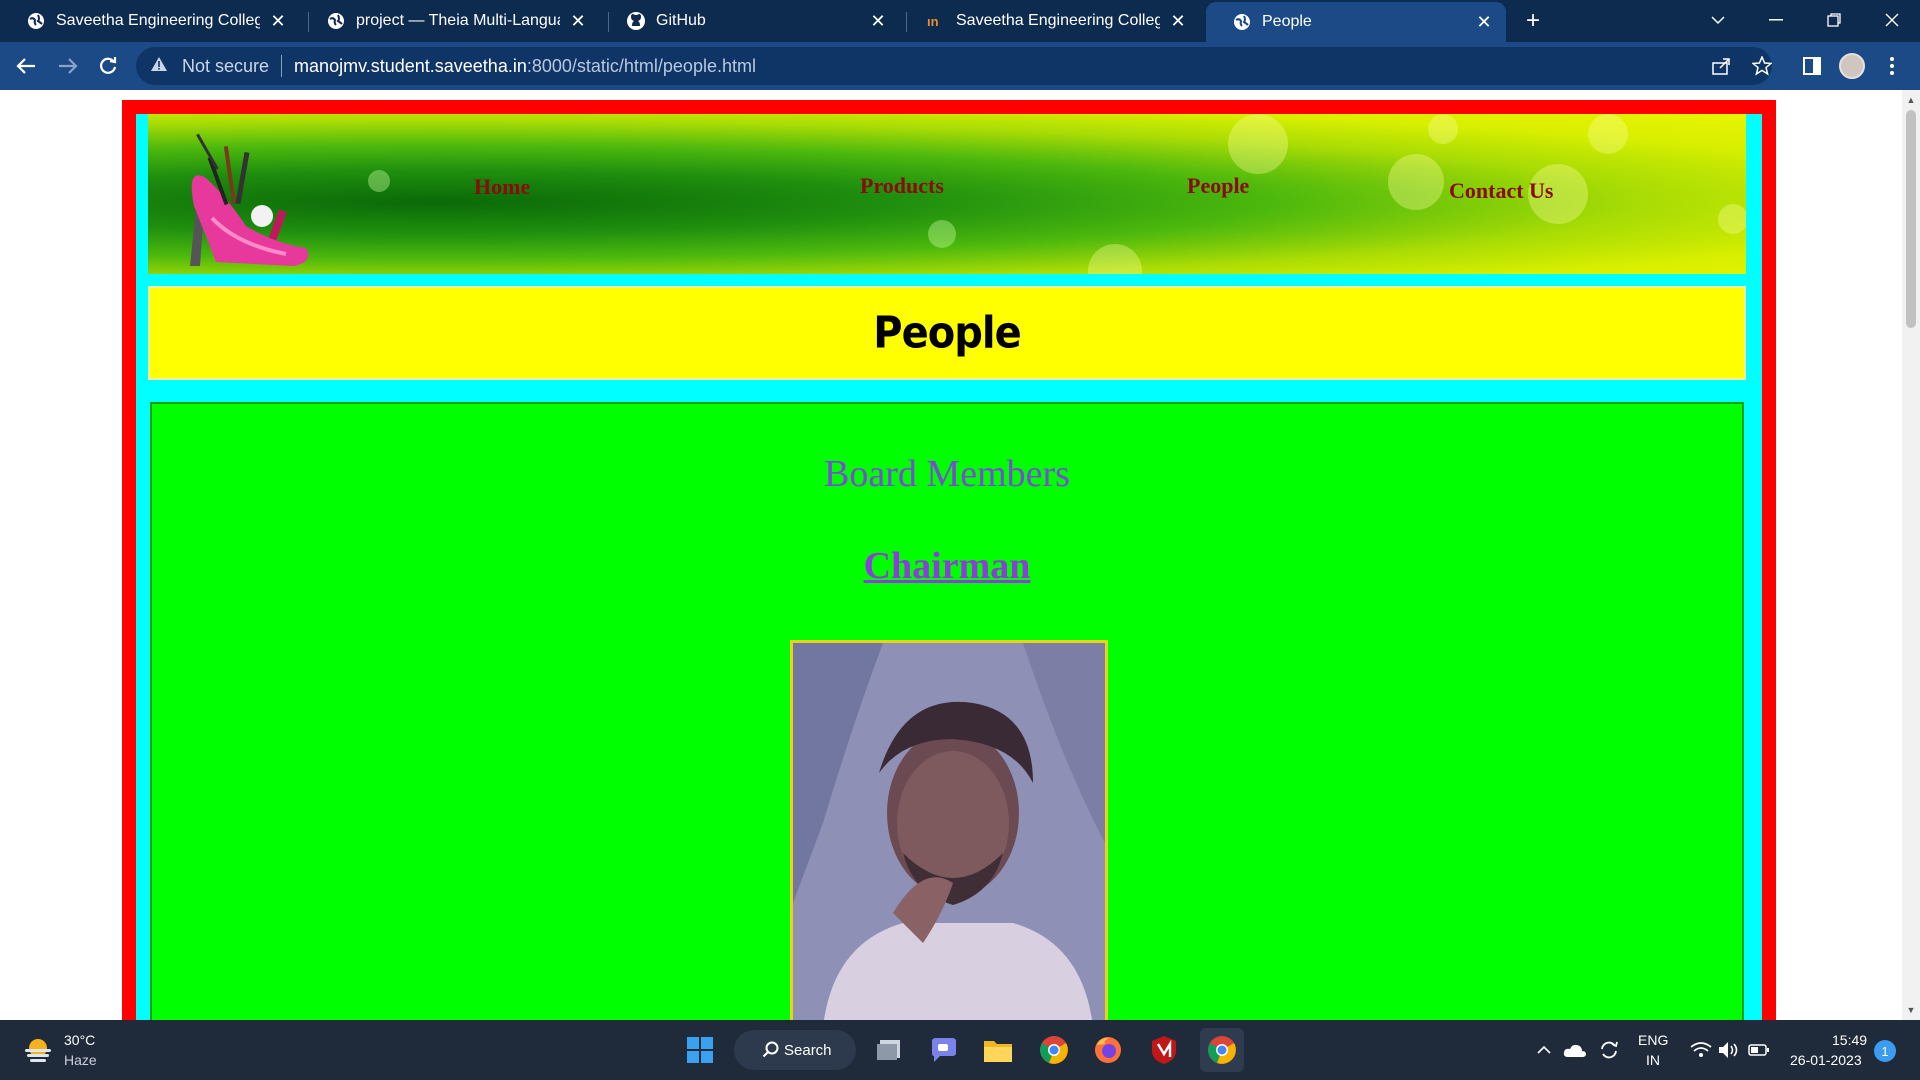 The height and width of the screenshot is (1080, 1920). Describe the element at coordinates (1892, 20) in the screenshot. I see `close-window-icon` at that location.